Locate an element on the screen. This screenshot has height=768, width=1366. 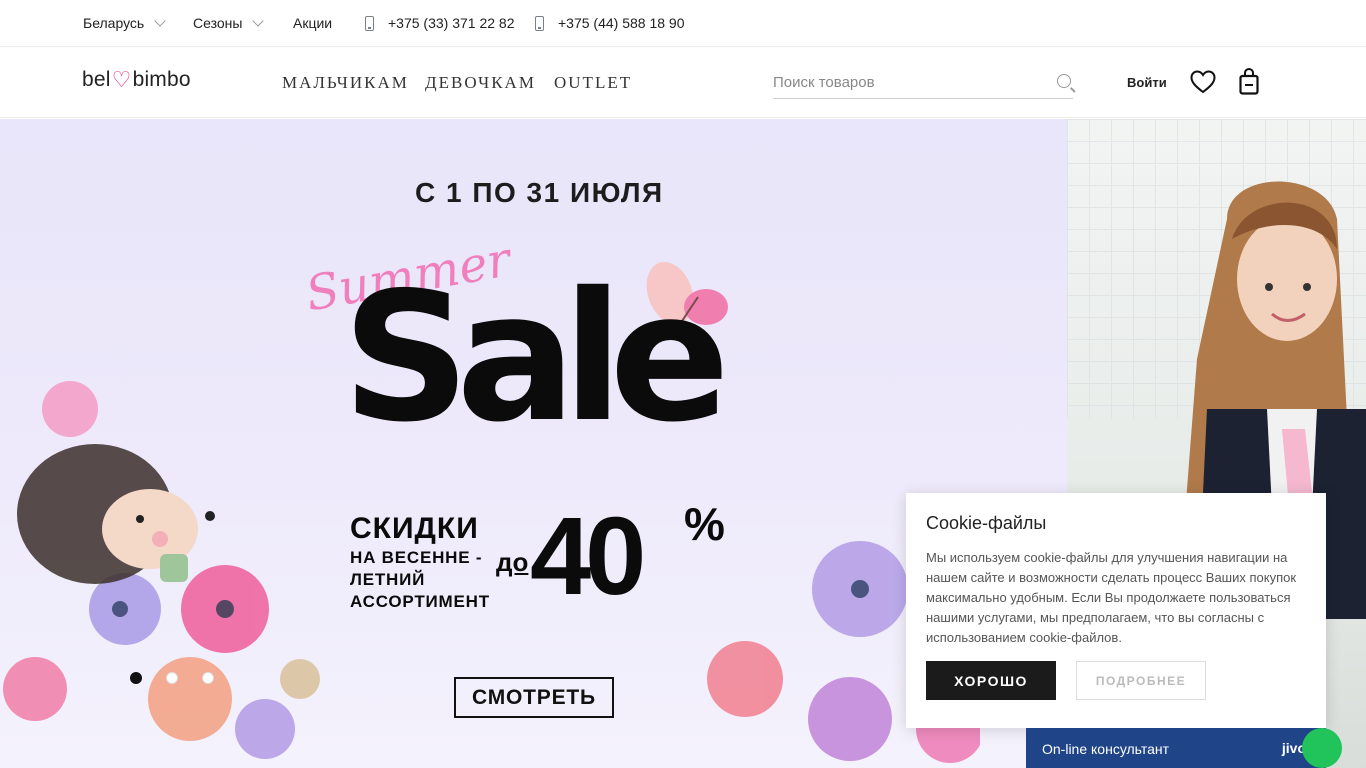
chat-bubble-icon is located at coordinates (1322, 748).